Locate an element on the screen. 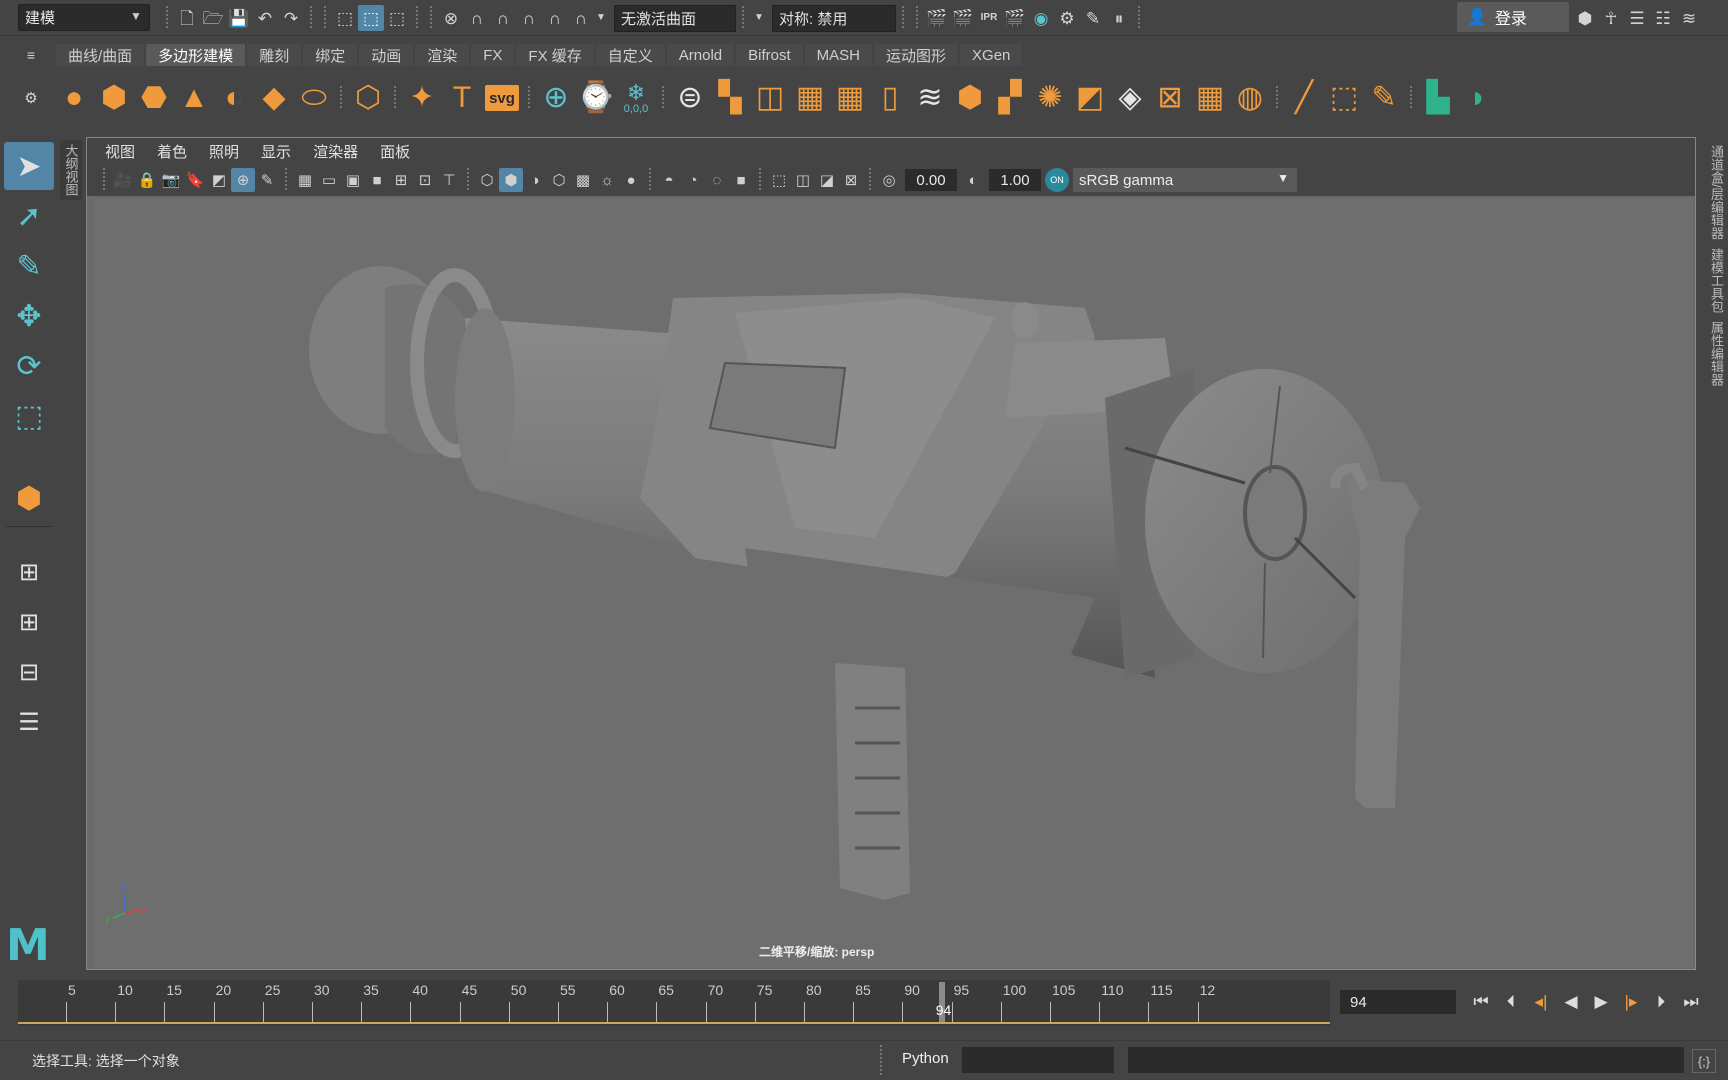 The image size is (1728, 1080). collapse-icon: ⊠ is located at coordinates (1170, 98).